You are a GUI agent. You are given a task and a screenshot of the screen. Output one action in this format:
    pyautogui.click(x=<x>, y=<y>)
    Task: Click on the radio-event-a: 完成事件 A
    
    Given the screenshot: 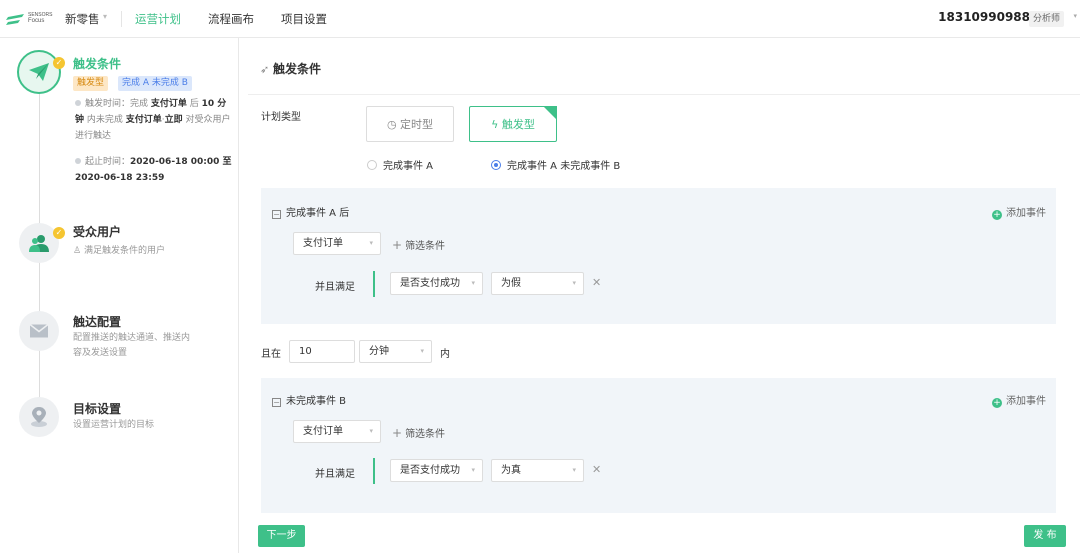 What is the action you would take?
    pyautogui.click(x=400, y=164)
    